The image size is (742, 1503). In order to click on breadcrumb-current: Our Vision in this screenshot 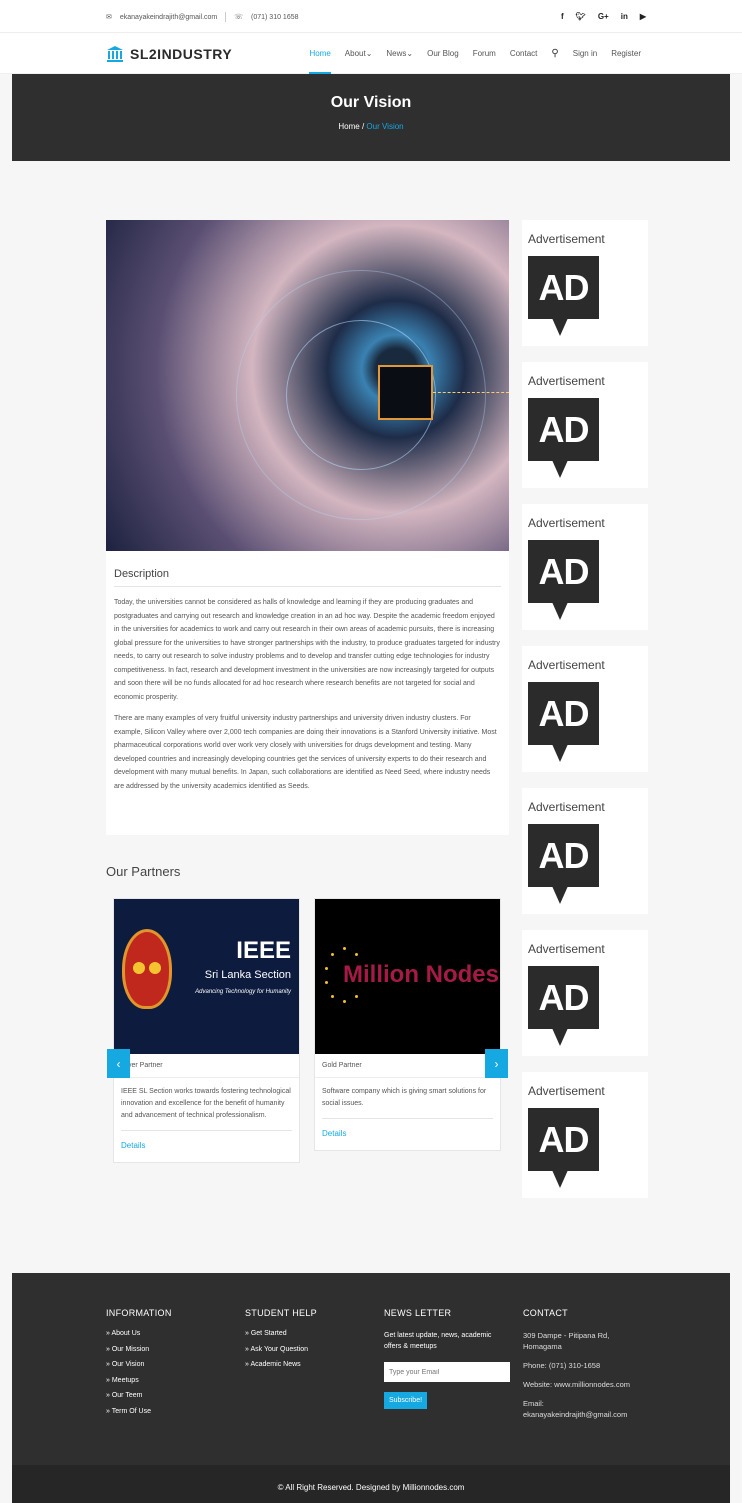, I will do `click(385, 126)`.